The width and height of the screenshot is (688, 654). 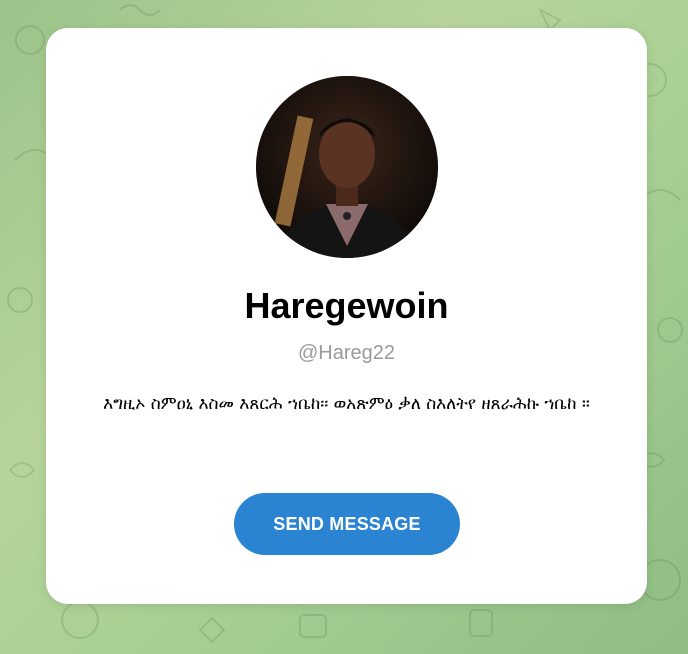 I want to click on avatar, so click(x=347, y=167).